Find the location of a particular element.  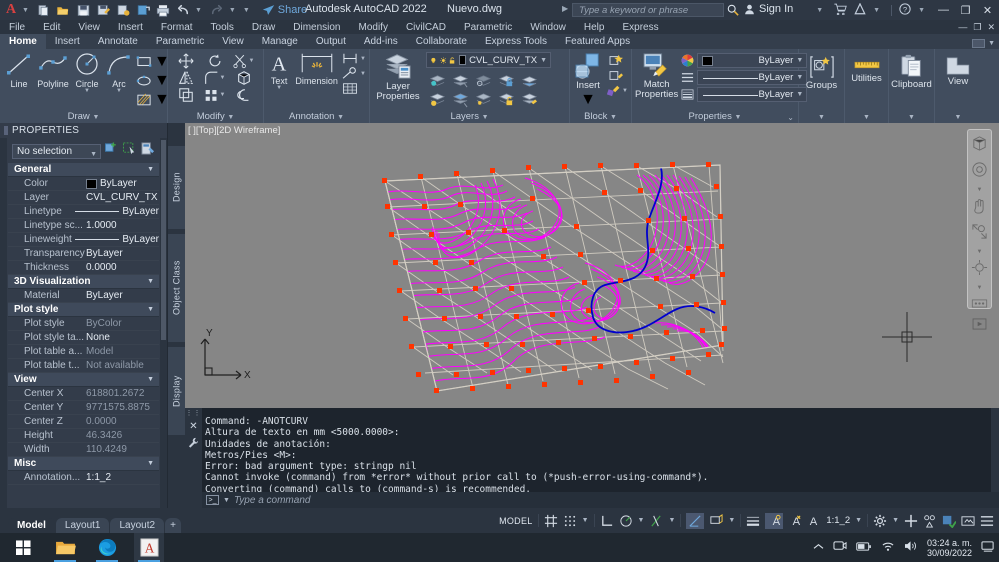

plot-preview-icon is located at coordinates (143, 10).